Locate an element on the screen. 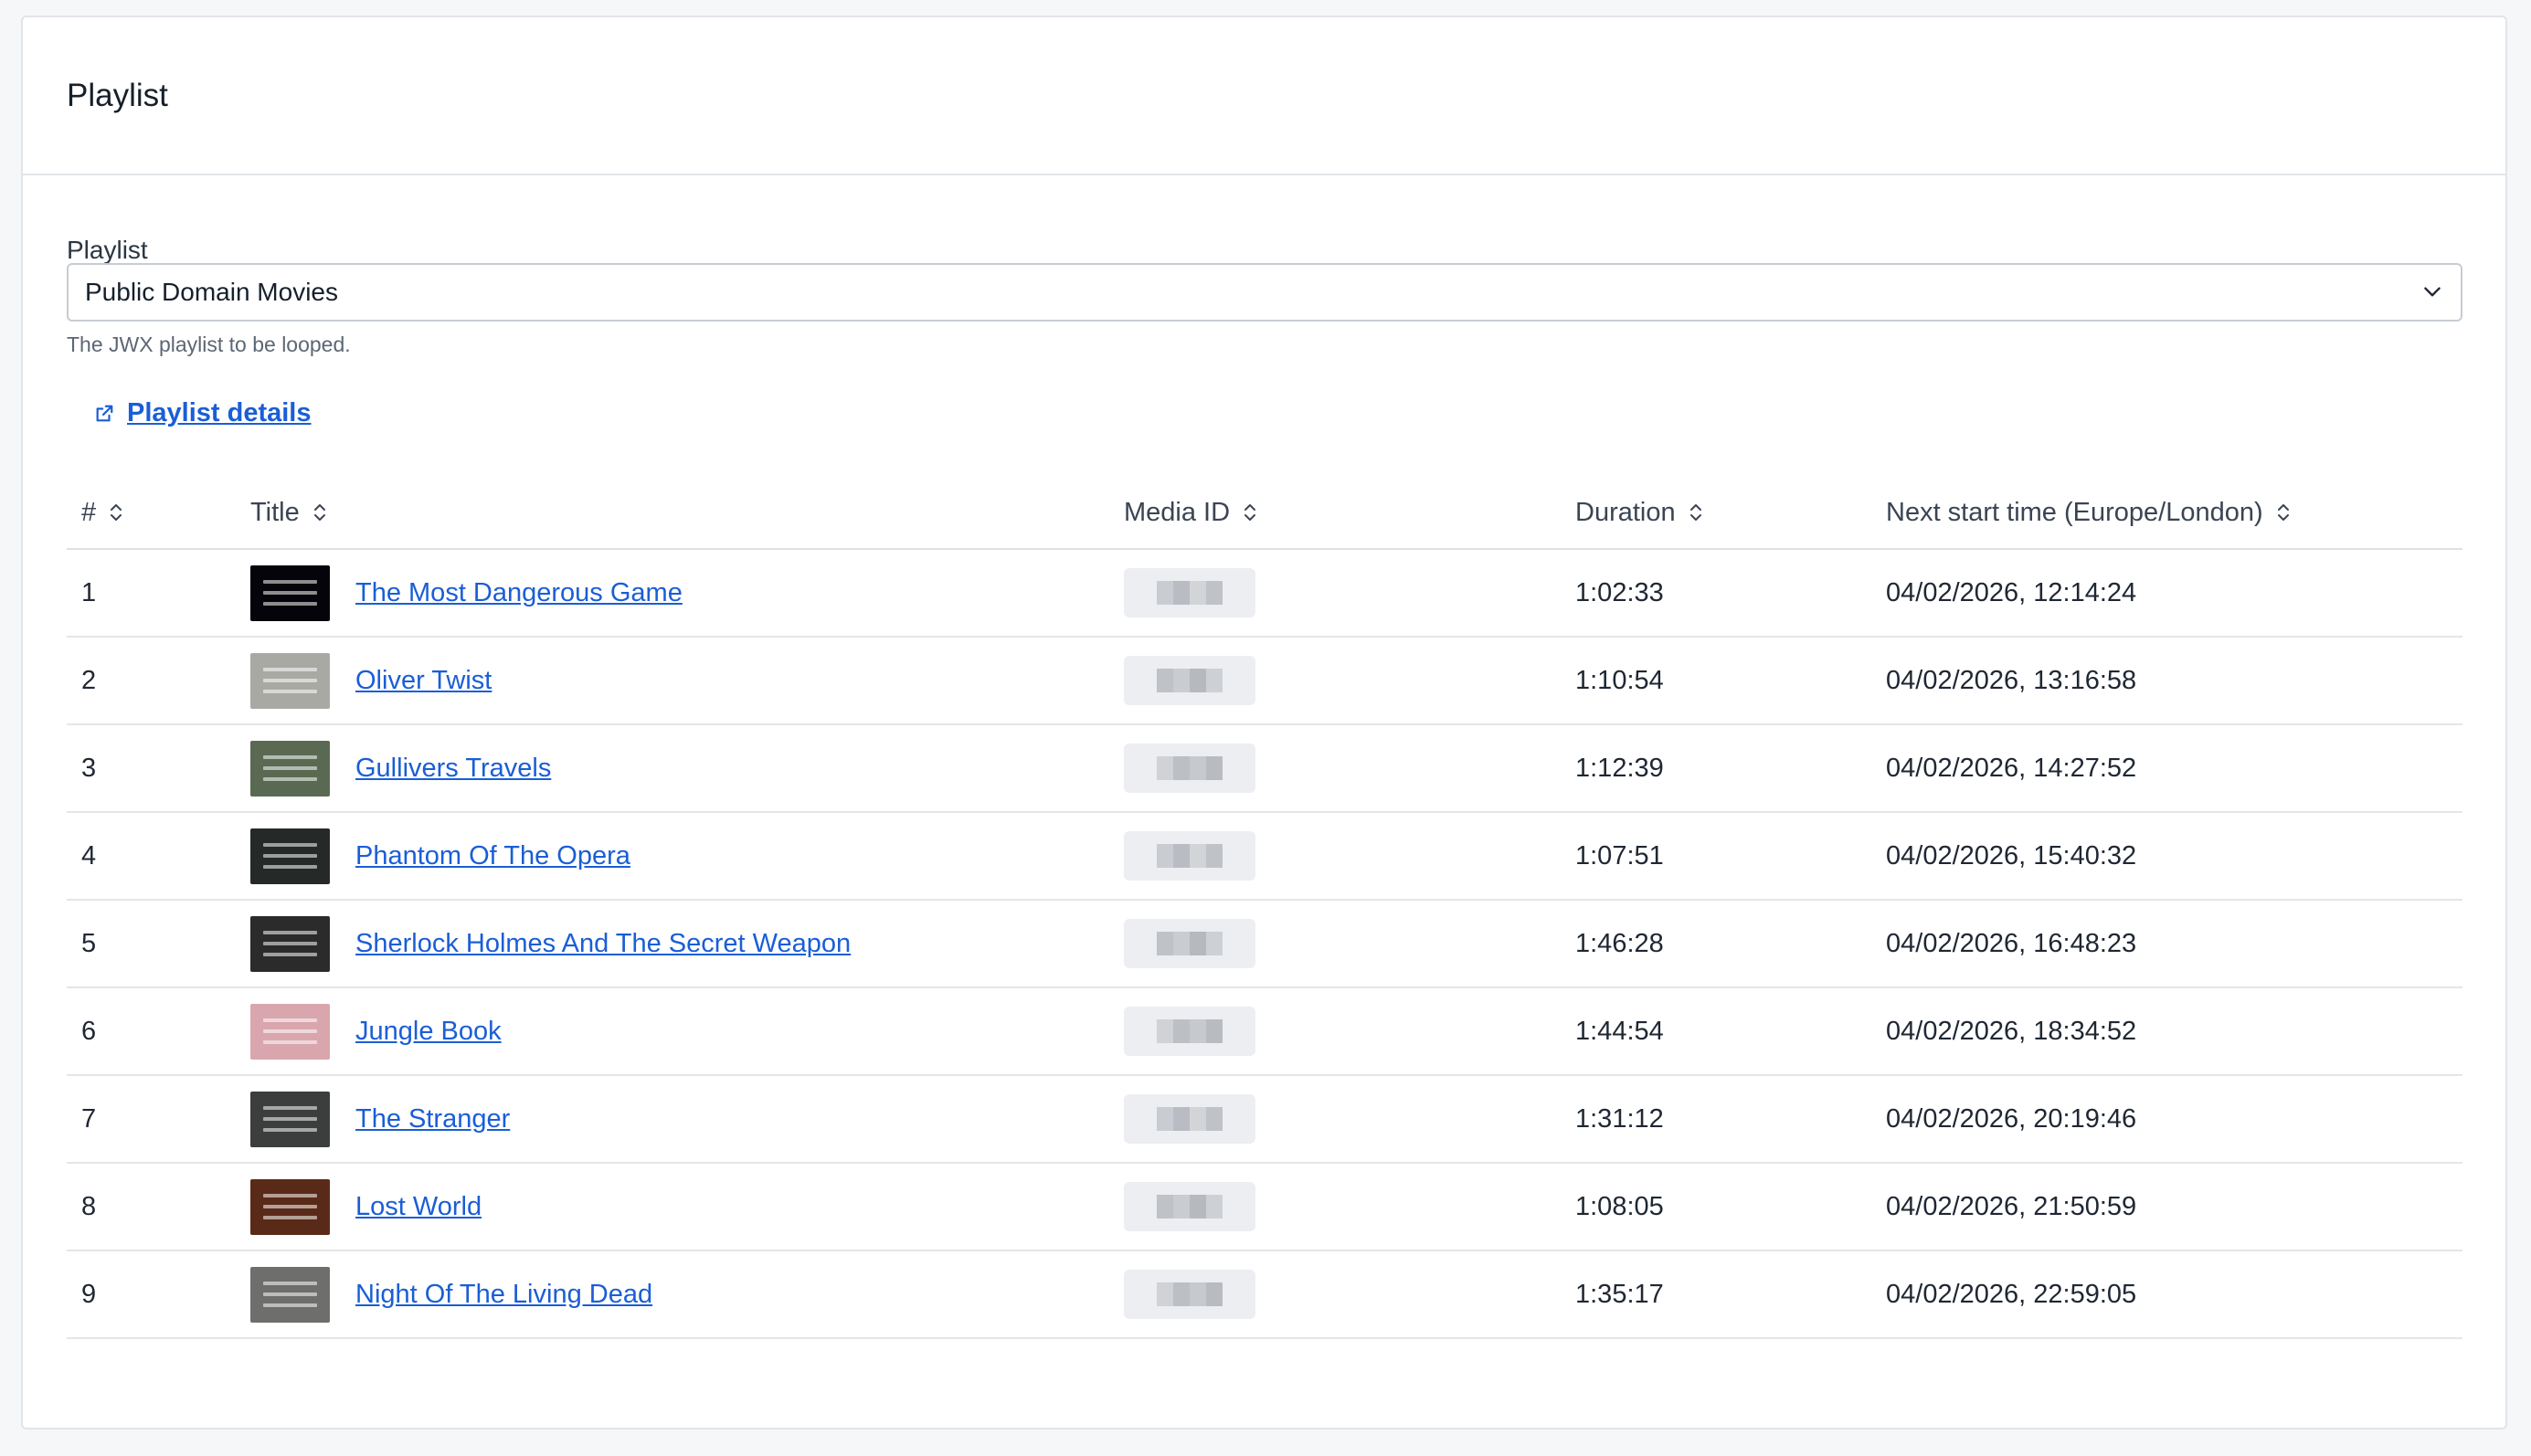 The height and width of the screenshot is (1456, 2531). row-number: 6 is located at coordinates (151, 1031).